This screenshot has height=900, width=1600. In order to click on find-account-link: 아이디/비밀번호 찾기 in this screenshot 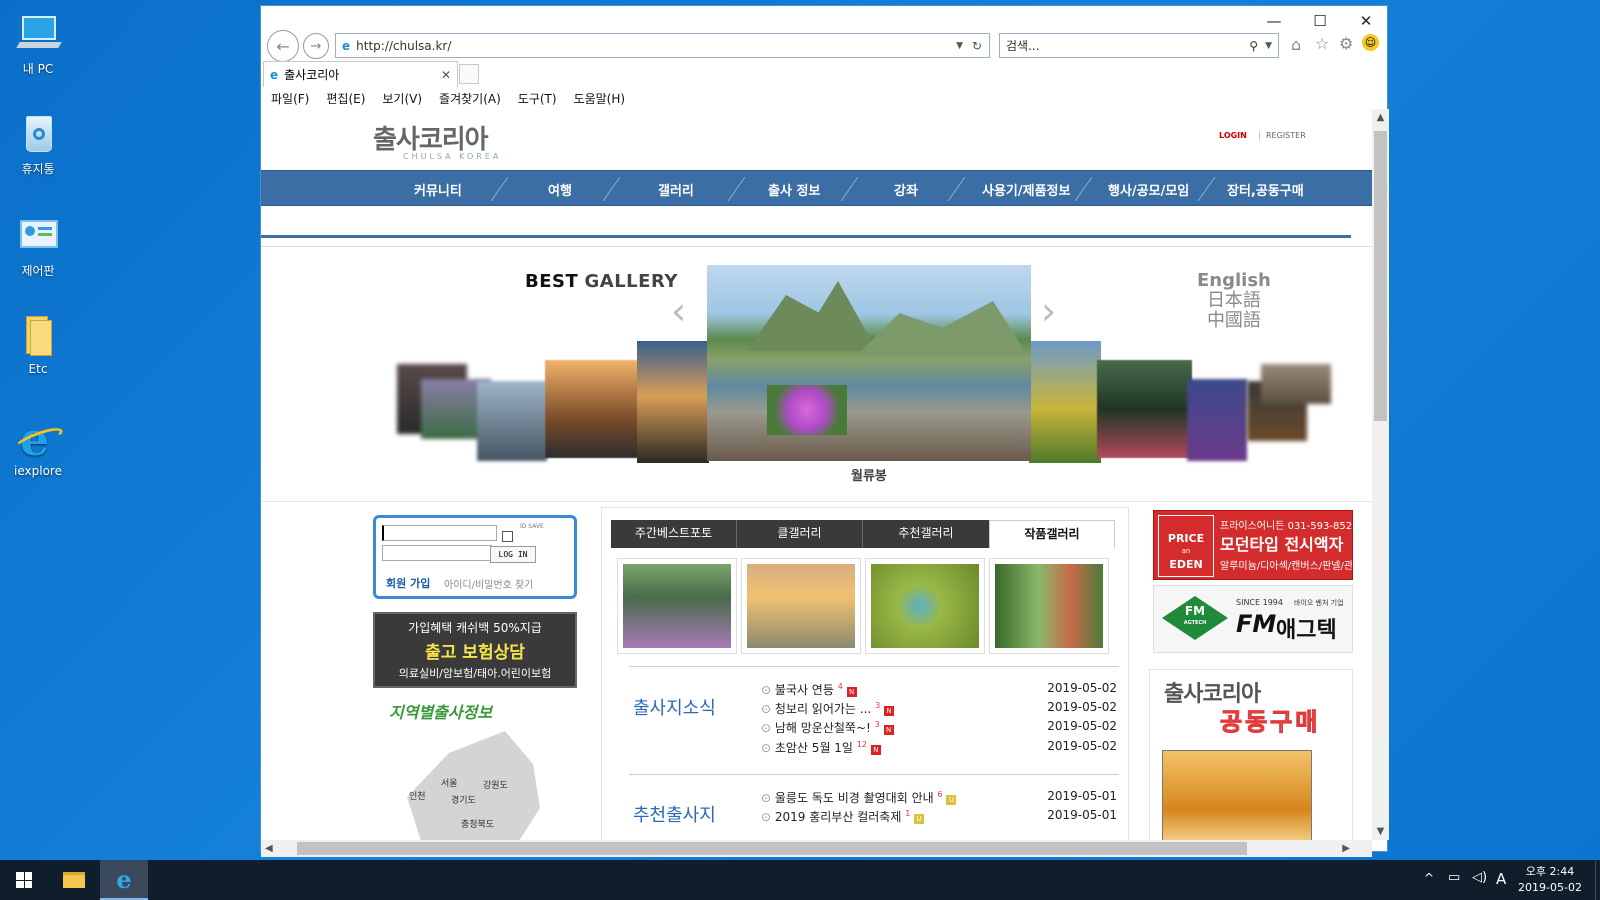, I will do `click(488, 583)`.